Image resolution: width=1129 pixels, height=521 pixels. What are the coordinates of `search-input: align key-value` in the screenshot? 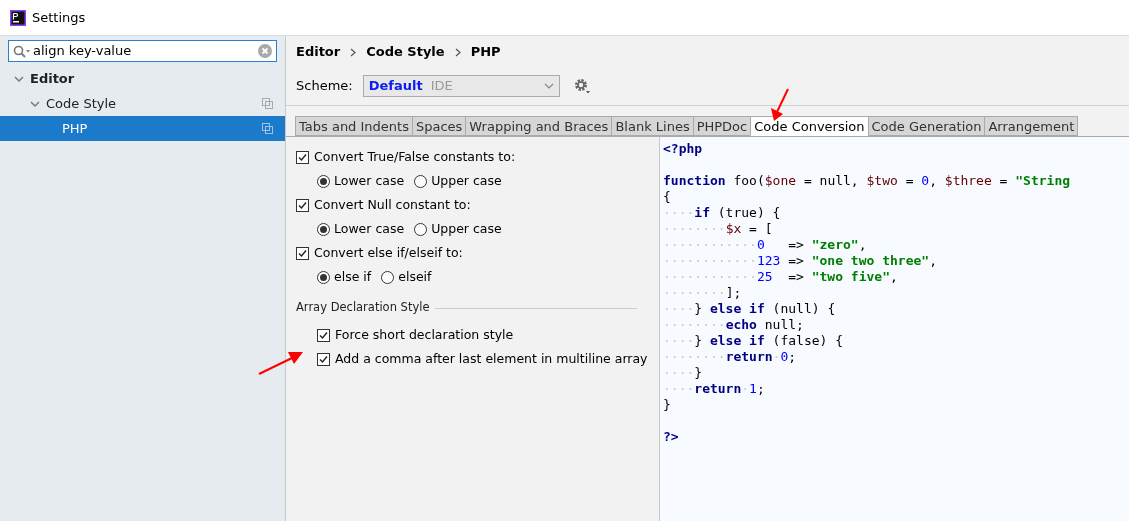 It's located at (144, 51).